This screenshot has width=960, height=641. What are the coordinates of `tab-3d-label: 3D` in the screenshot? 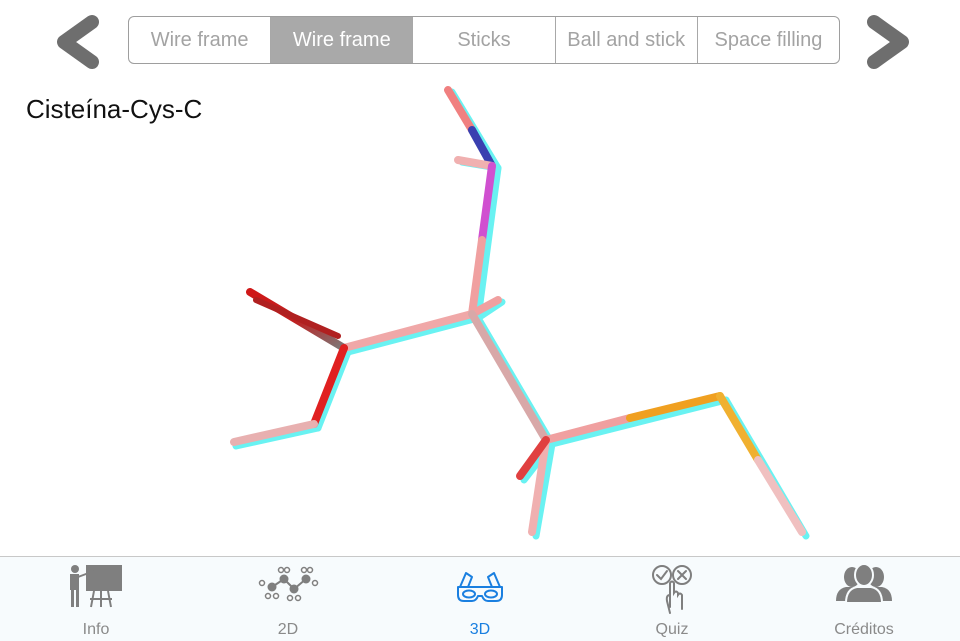 It's located at (480, 629).